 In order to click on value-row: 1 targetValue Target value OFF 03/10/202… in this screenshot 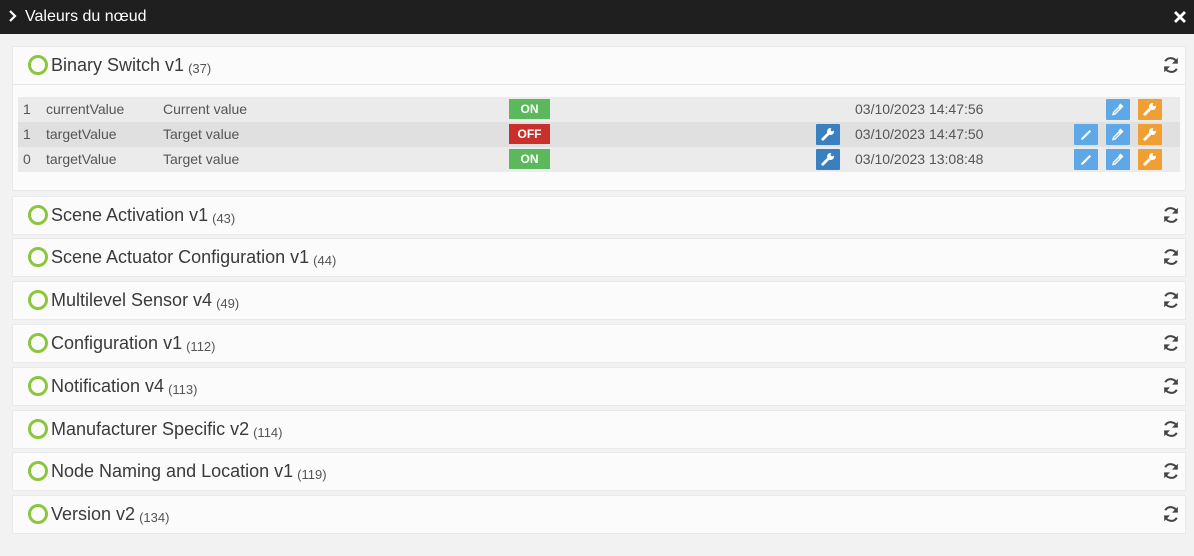, I will do `click(599, 134)`.